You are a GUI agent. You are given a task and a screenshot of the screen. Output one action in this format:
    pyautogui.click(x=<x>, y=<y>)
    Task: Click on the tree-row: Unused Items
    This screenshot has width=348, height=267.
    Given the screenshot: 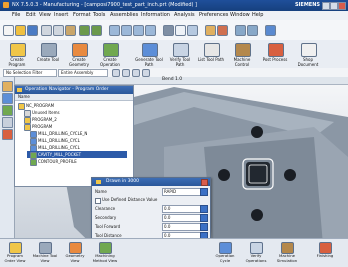 What is the action you would take?
    pyautogui.click(x=74, y=113)
    